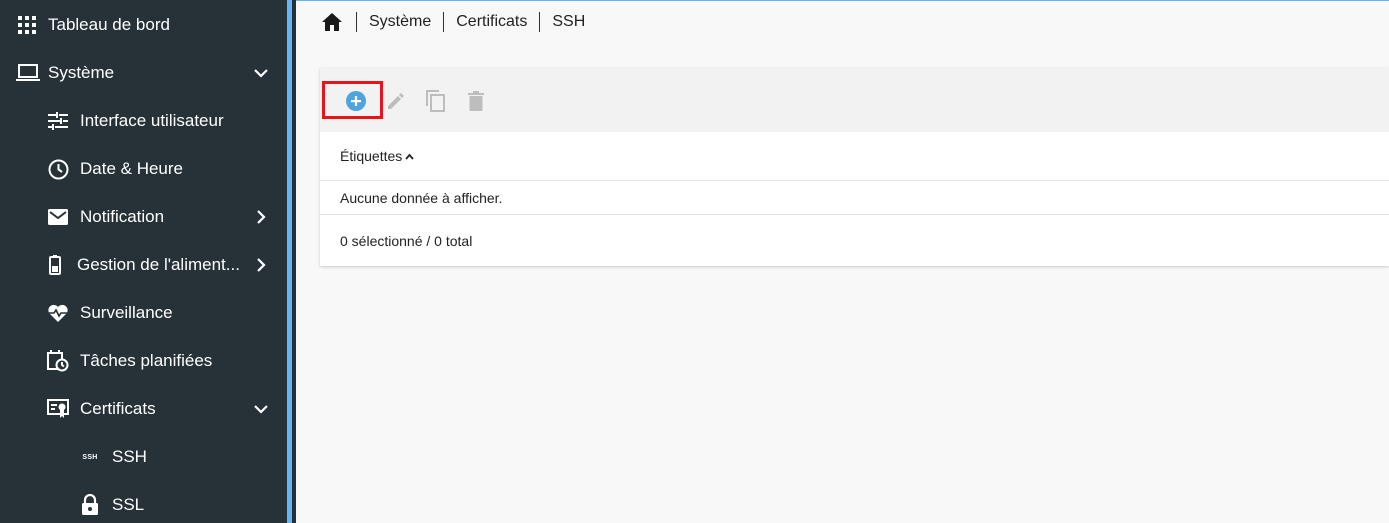 This screenshot has width=1389, height=523. What do you see at coordinates (491, 22) in the screenshot?
I see `breadcrumb-item-certificats: Certificats` at bounding box center [491, 22].